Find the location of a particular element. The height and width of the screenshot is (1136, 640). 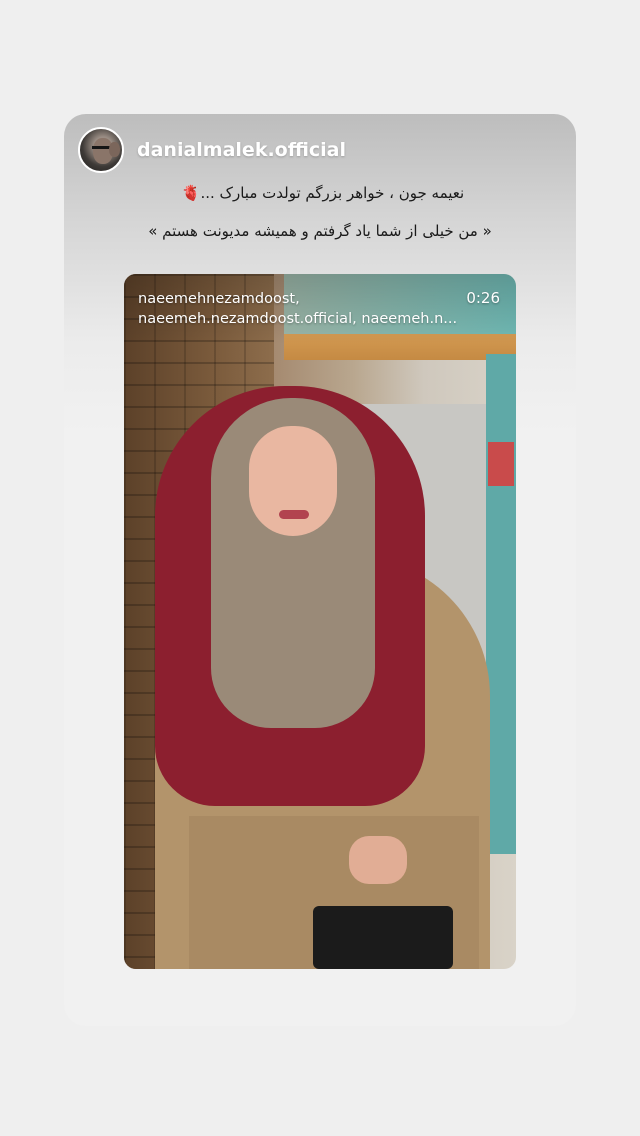

video-duration: 0:26 is located at coordinates (483, 298).